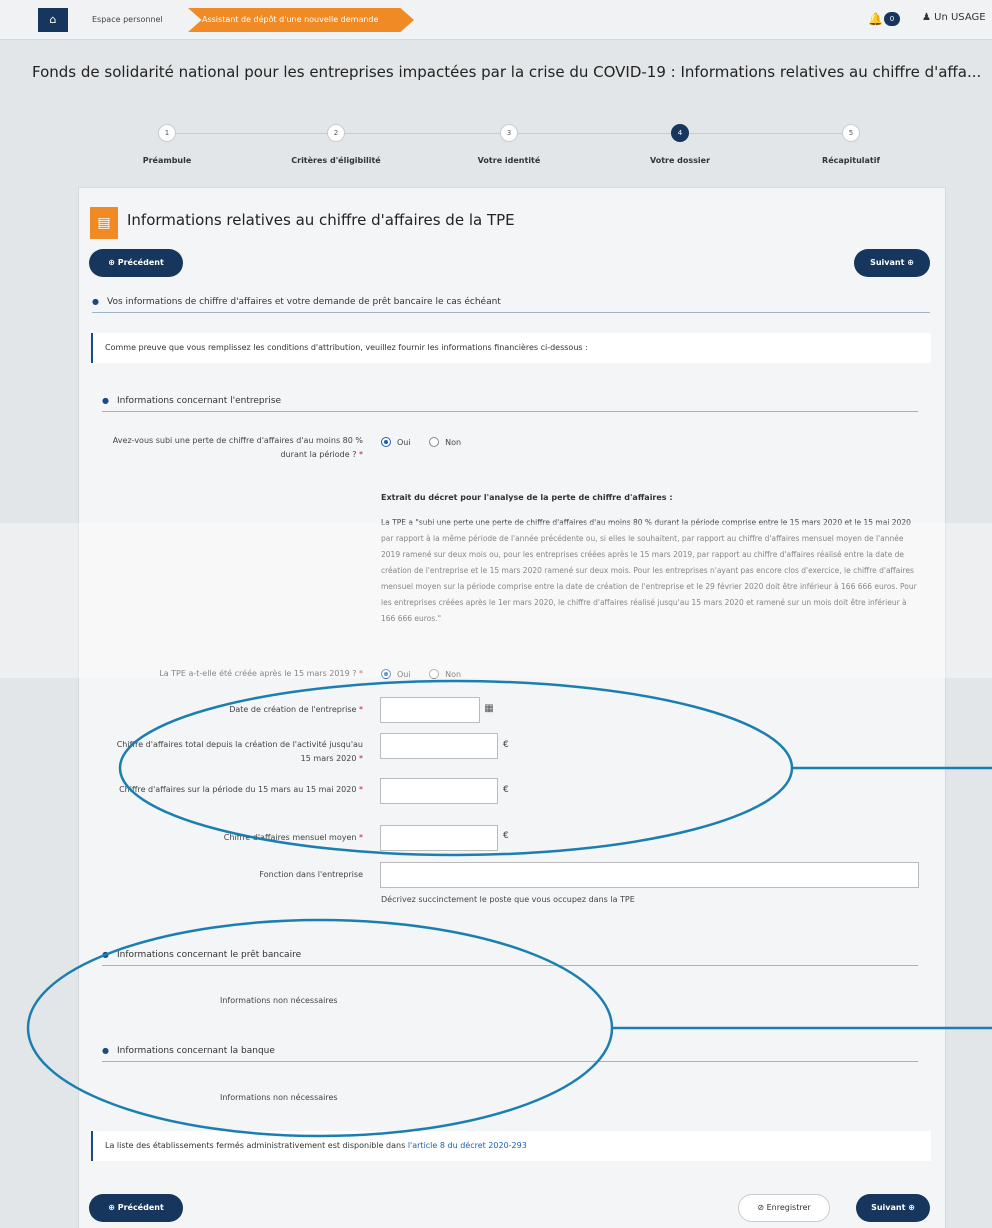  I want to click on annotation-ellipse-sections, so click(320, 1028).